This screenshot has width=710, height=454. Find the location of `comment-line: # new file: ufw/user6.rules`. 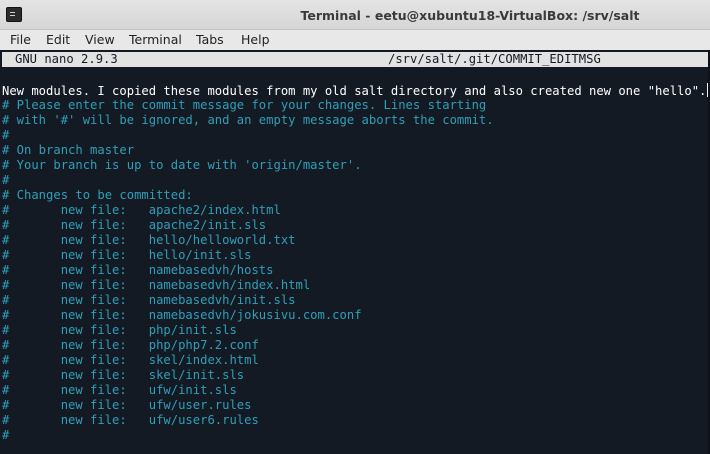

comment-line: # new file: ufw/user6.rules is located at coordinates (130, 420).